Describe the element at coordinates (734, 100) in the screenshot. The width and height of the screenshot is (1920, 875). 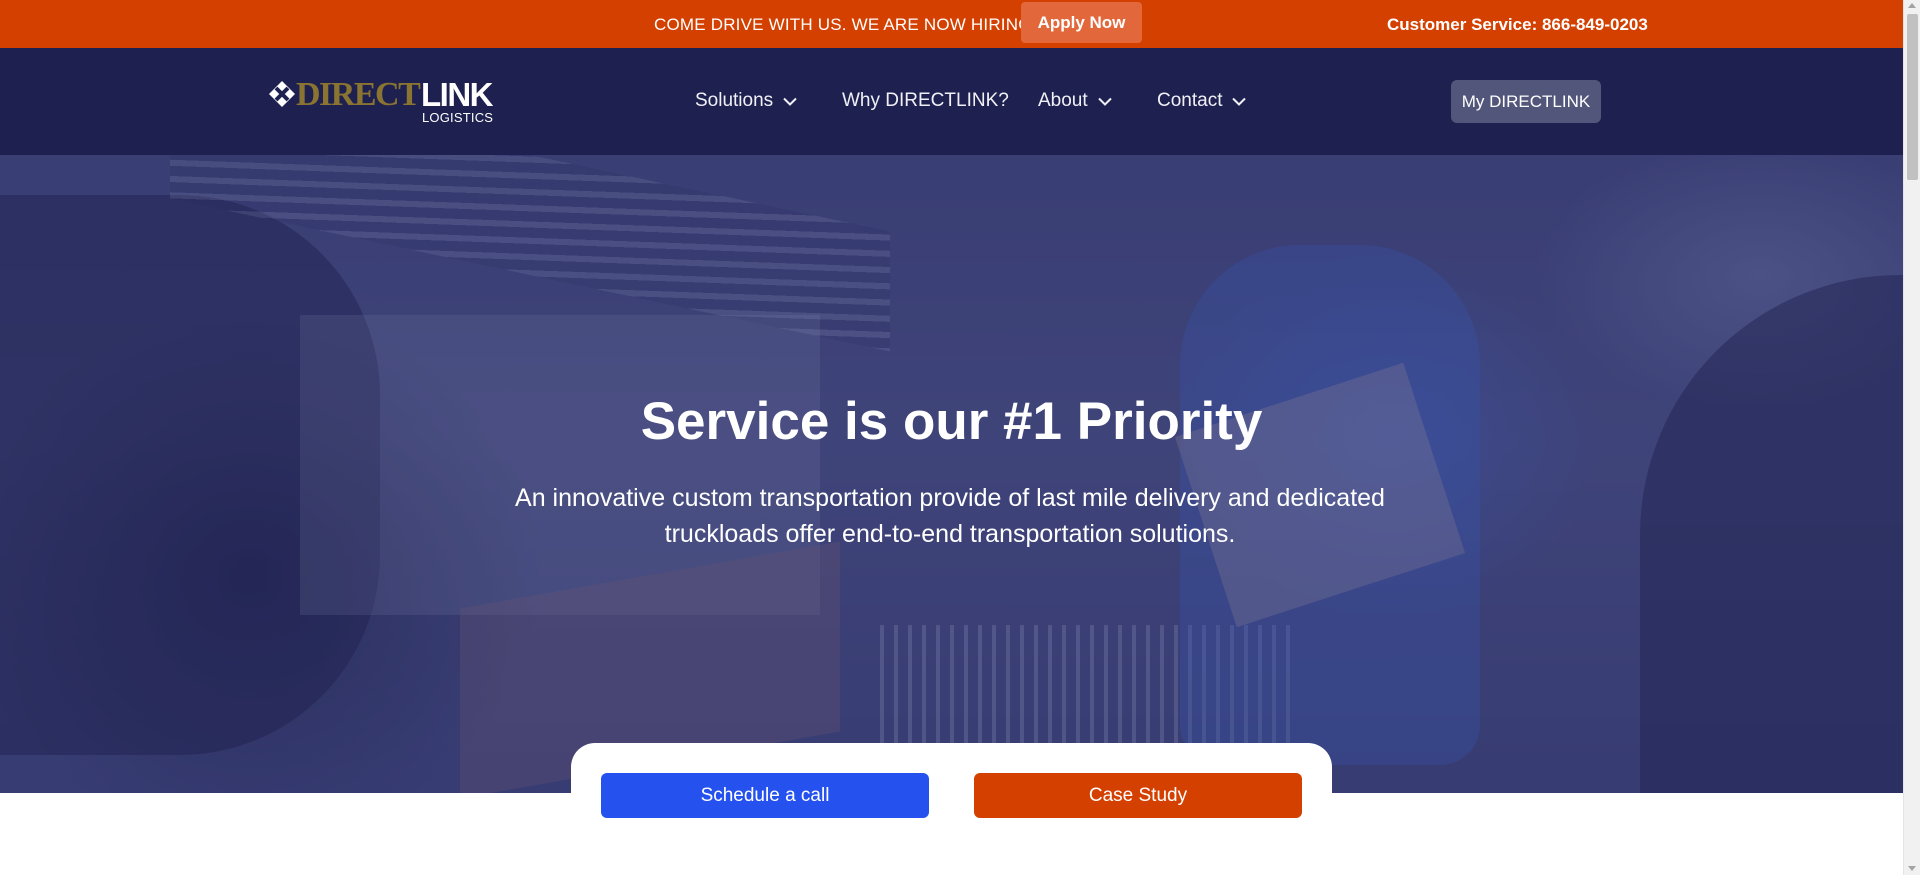
I see `nav-solutions-label: Solutions` at that location.